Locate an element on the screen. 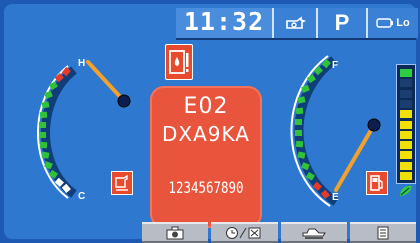 The image size is (420, 243). coolant-high-label: H is located at coordinates (82, 63).